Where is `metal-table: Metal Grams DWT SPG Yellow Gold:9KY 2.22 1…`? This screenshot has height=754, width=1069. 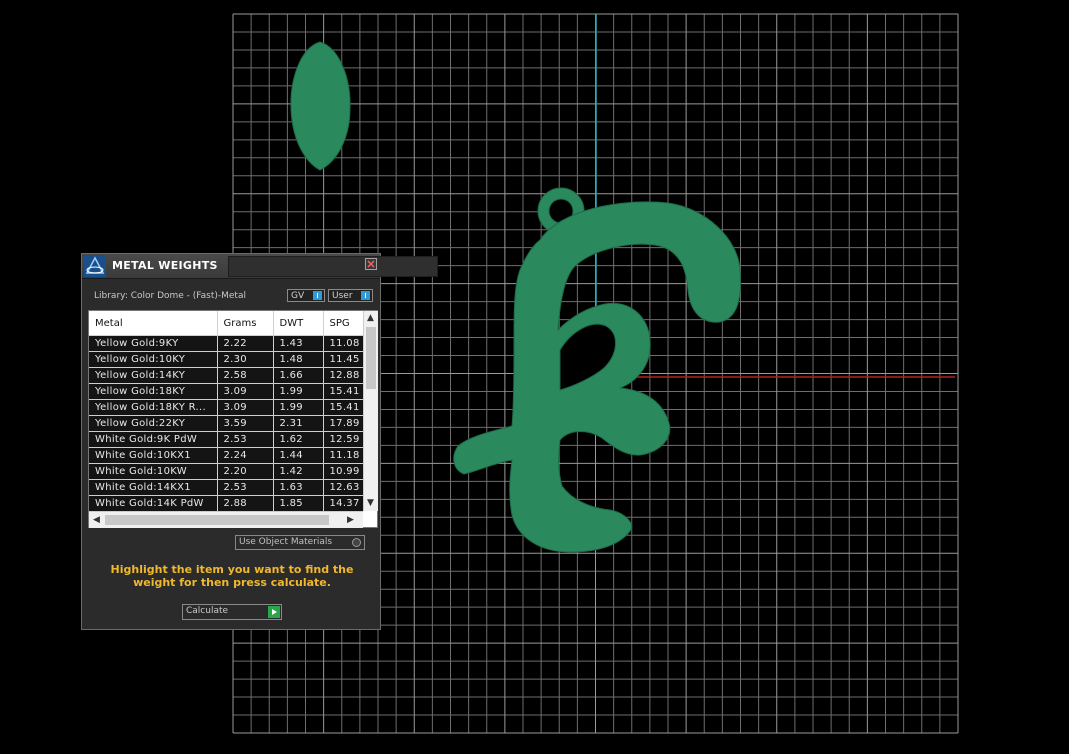
metal-table: Metal Grams DWT SPG Yellow Gold:9KY 2.22 1… is located at coordinates (226, 411).